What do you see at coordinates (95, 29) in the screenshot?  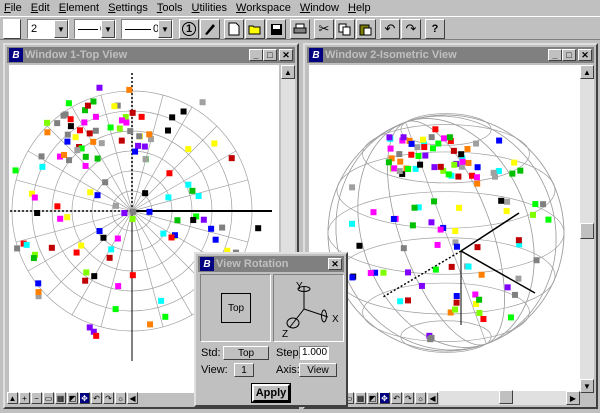 I see `line-style-combo: 0 ▼` at bounding box center [95, 29].